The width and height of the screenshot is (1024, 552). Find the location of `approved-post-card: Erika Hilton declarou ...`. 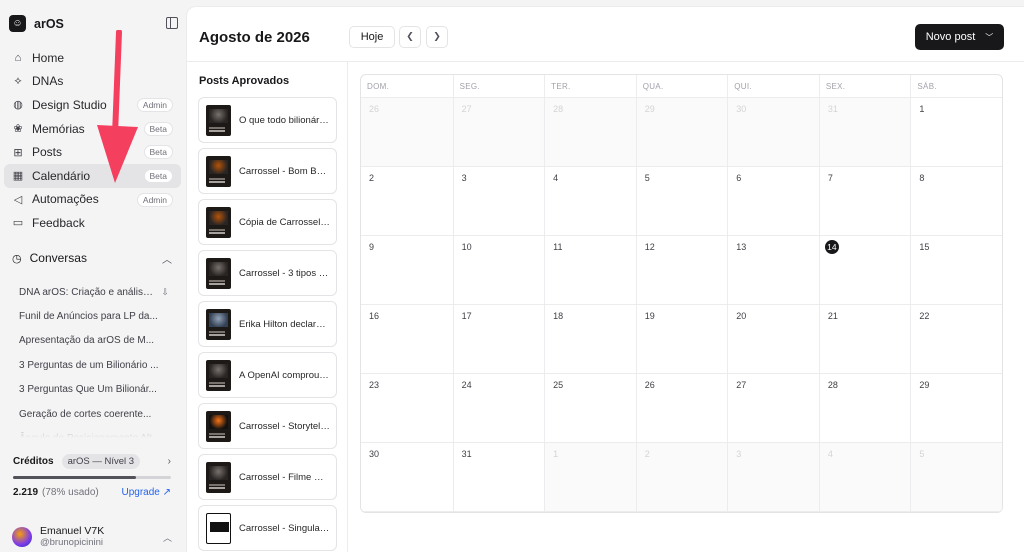

approved-post-card: Erika Hilton declarou ... is located at coordinates (267, 324).